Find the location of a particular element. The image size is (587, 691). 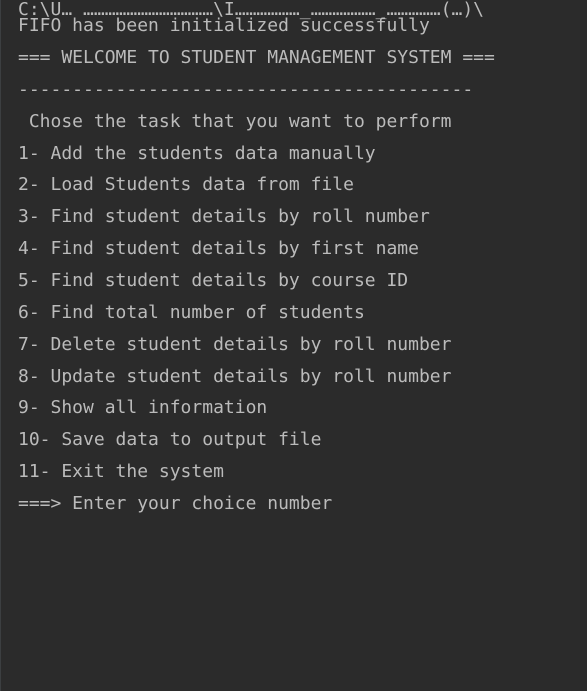

menu-option-11: 11- Exit the system is located at coordinates (121, 471).